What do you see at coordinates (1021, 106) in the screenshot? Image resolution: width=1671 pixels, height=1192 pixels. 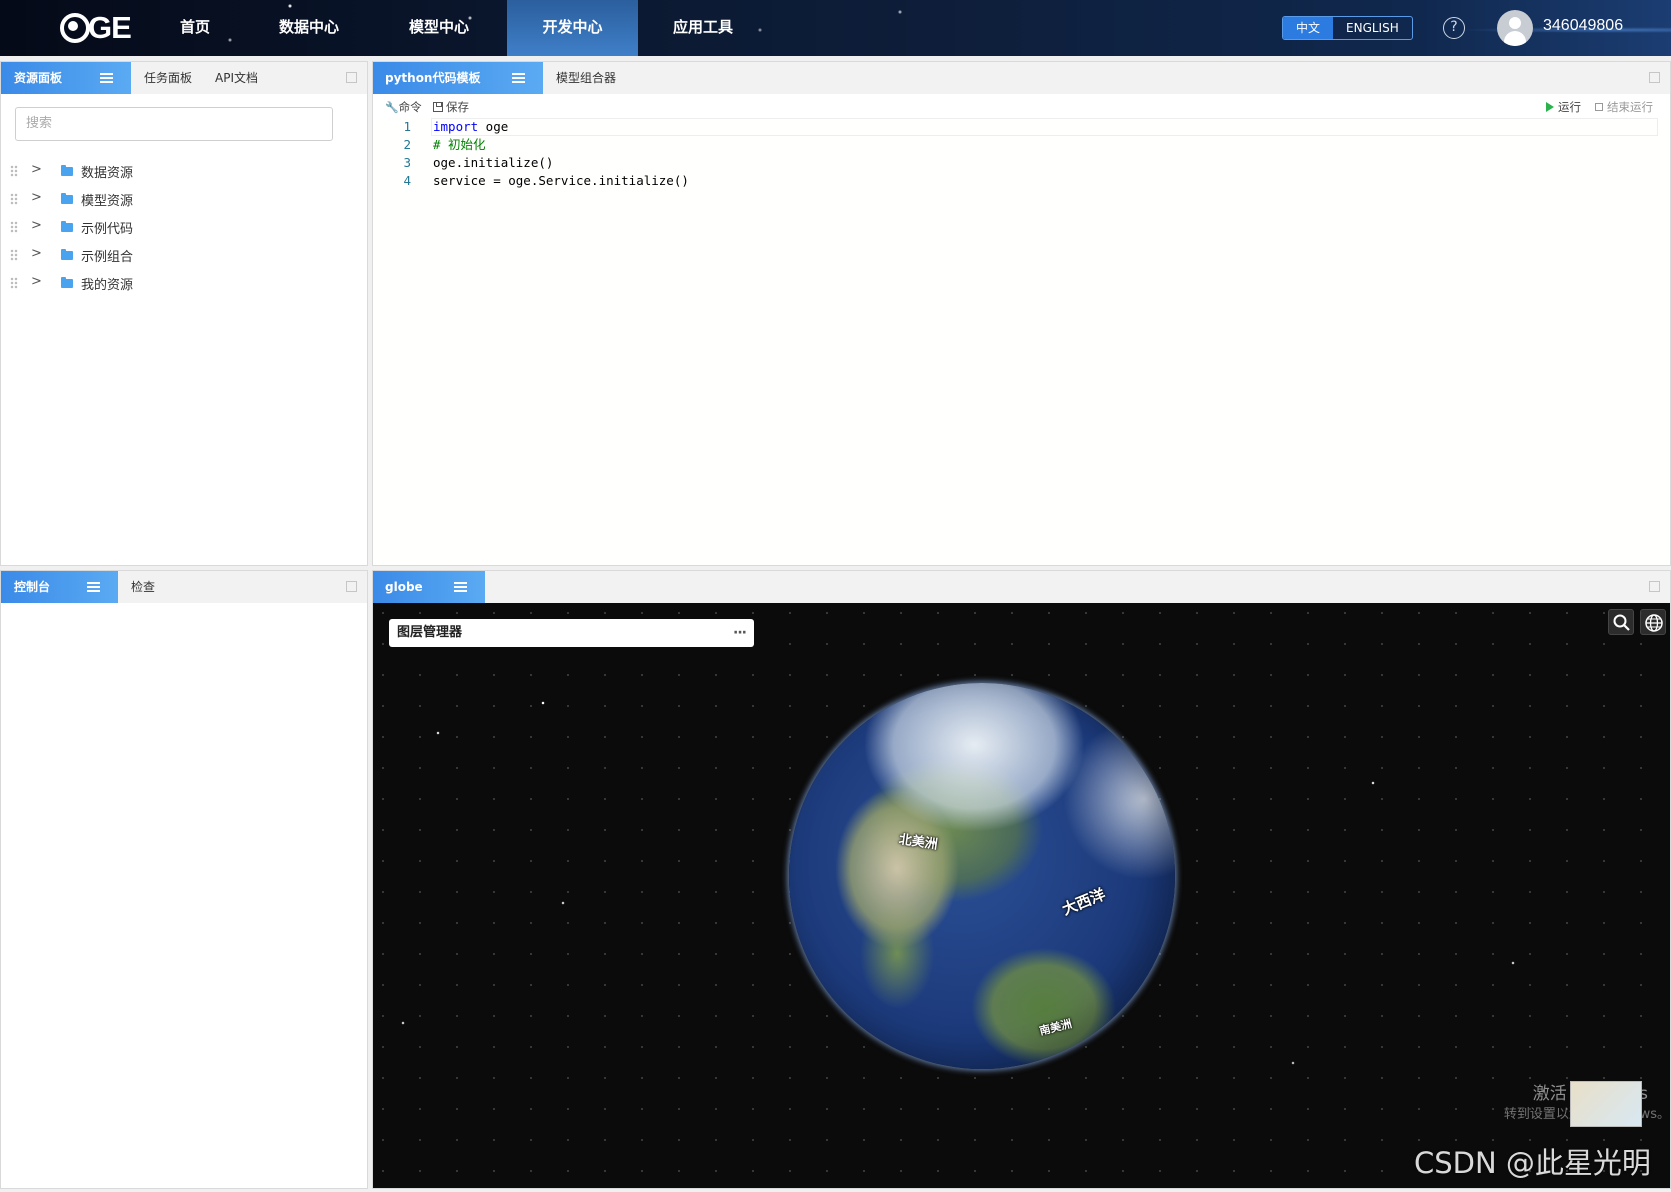 I see `editor-toolbar: 🔧 命令 保存 运行 结束运行` at bounding box center [1021, 106].